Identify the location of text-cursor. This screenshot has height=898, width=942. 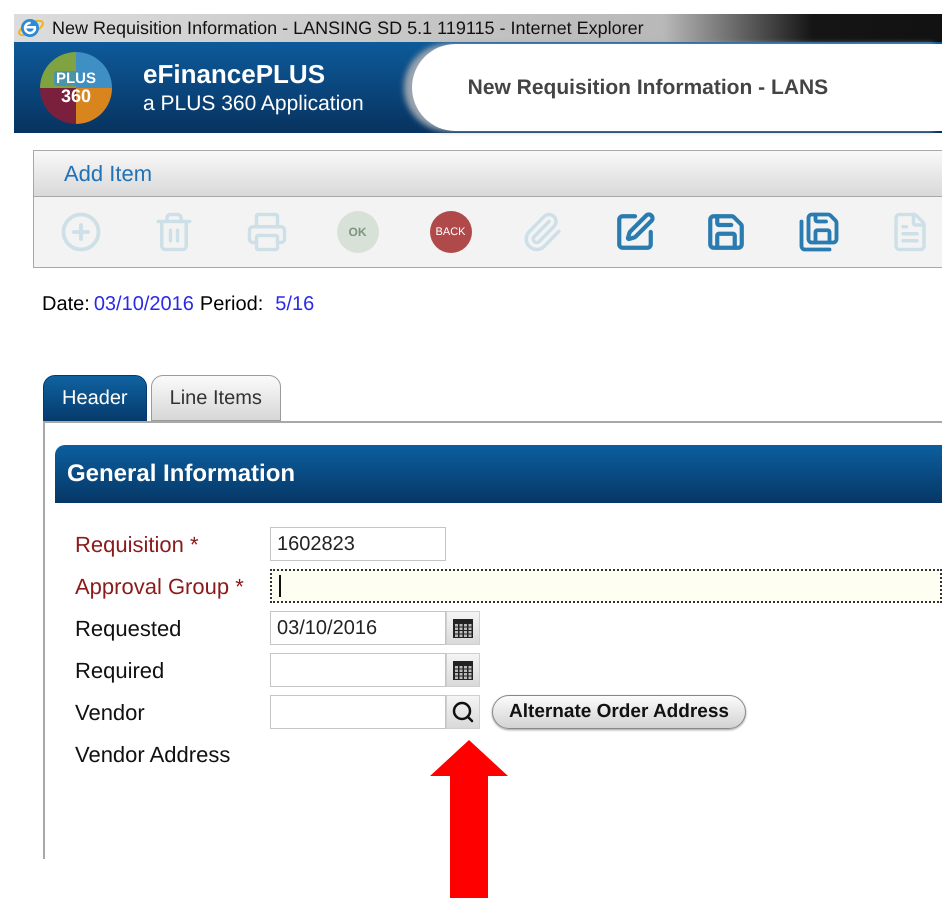
(280, 586).